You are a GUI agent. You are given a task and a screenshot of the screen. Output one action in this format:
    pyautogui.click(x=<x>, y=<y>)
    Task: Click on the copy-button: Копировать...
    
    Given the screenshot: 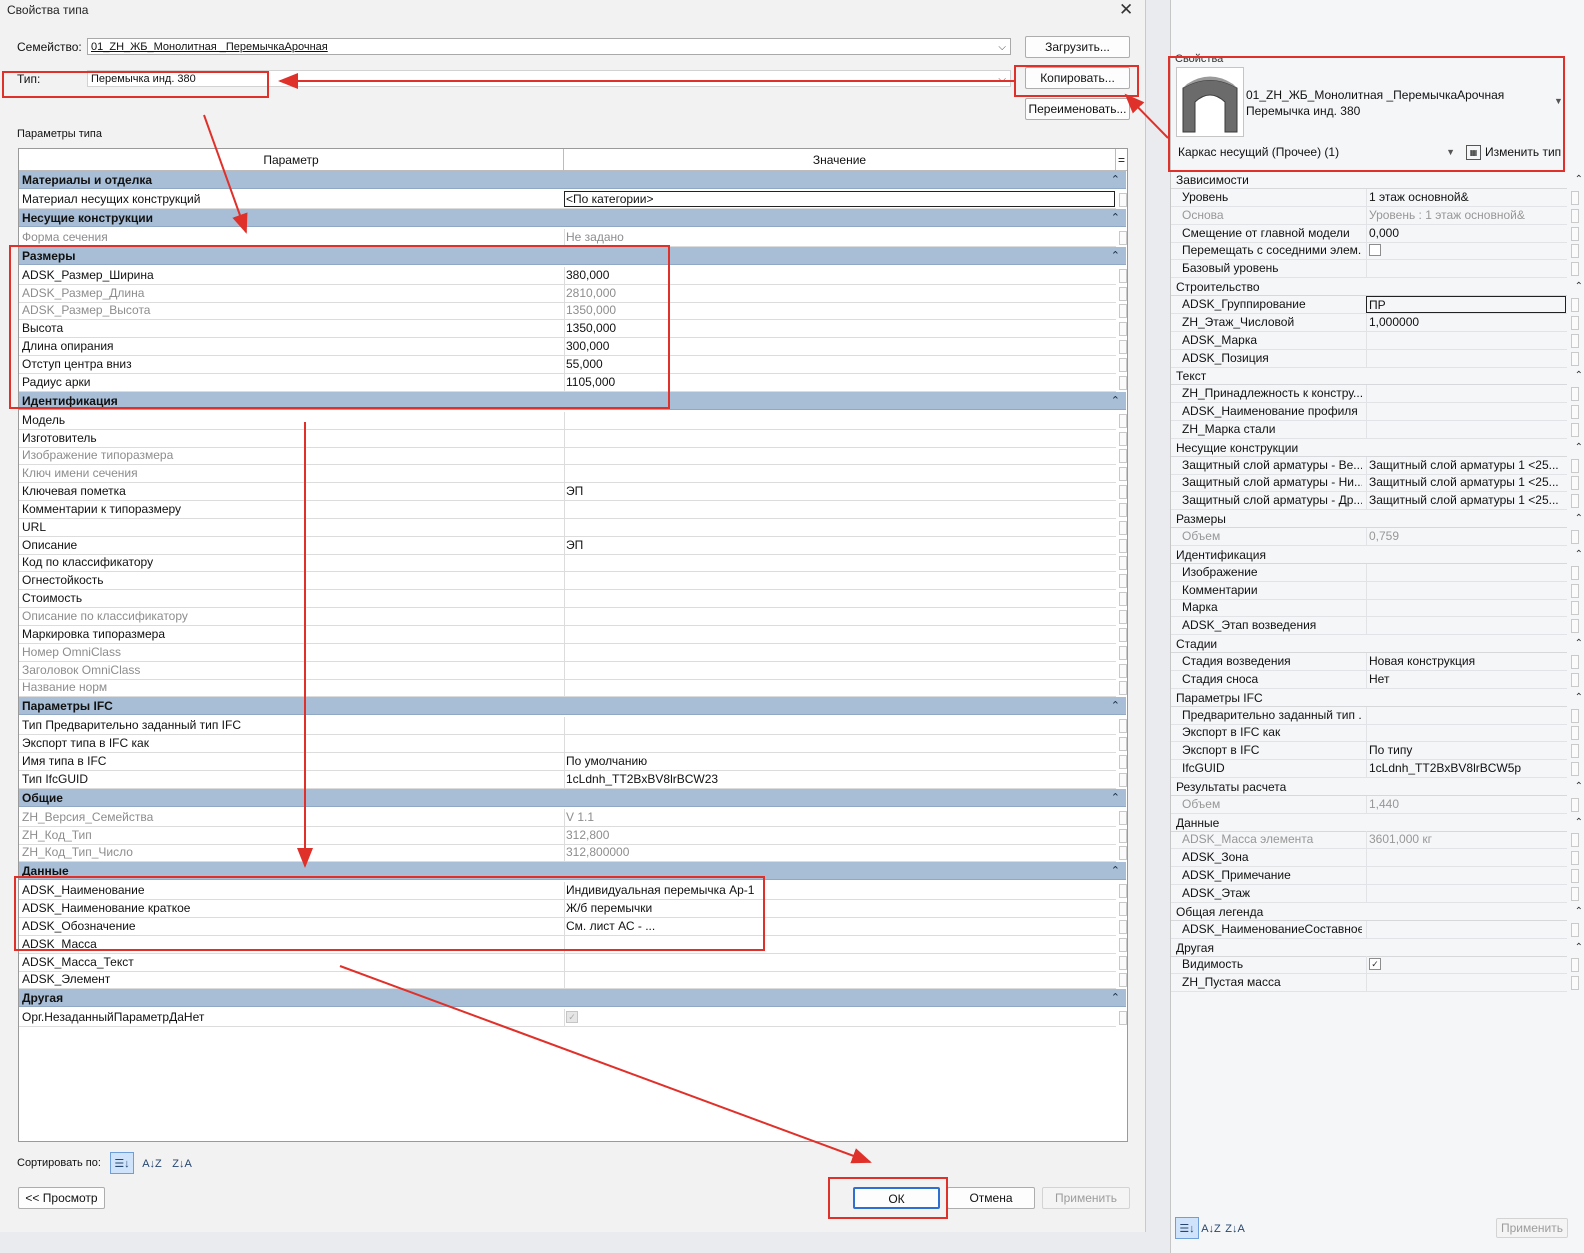 What is the action you would take?
    pyautogui.click(x=1077, y=78)
    